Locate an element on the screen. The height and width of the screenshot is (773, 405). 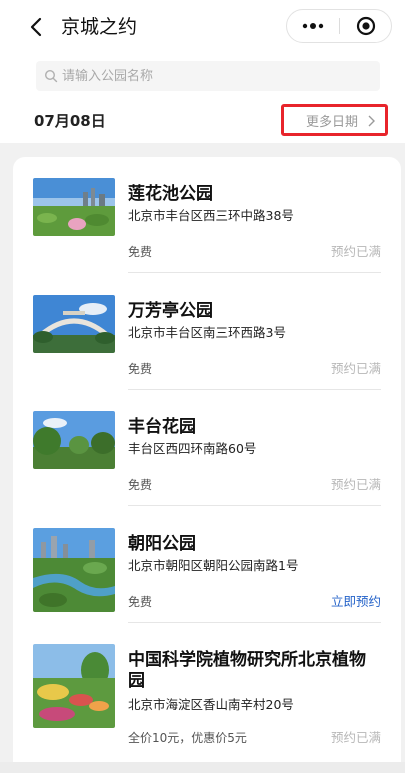
park-price: 全价10元，优惠价5元 is located at coordinates (187, 738).